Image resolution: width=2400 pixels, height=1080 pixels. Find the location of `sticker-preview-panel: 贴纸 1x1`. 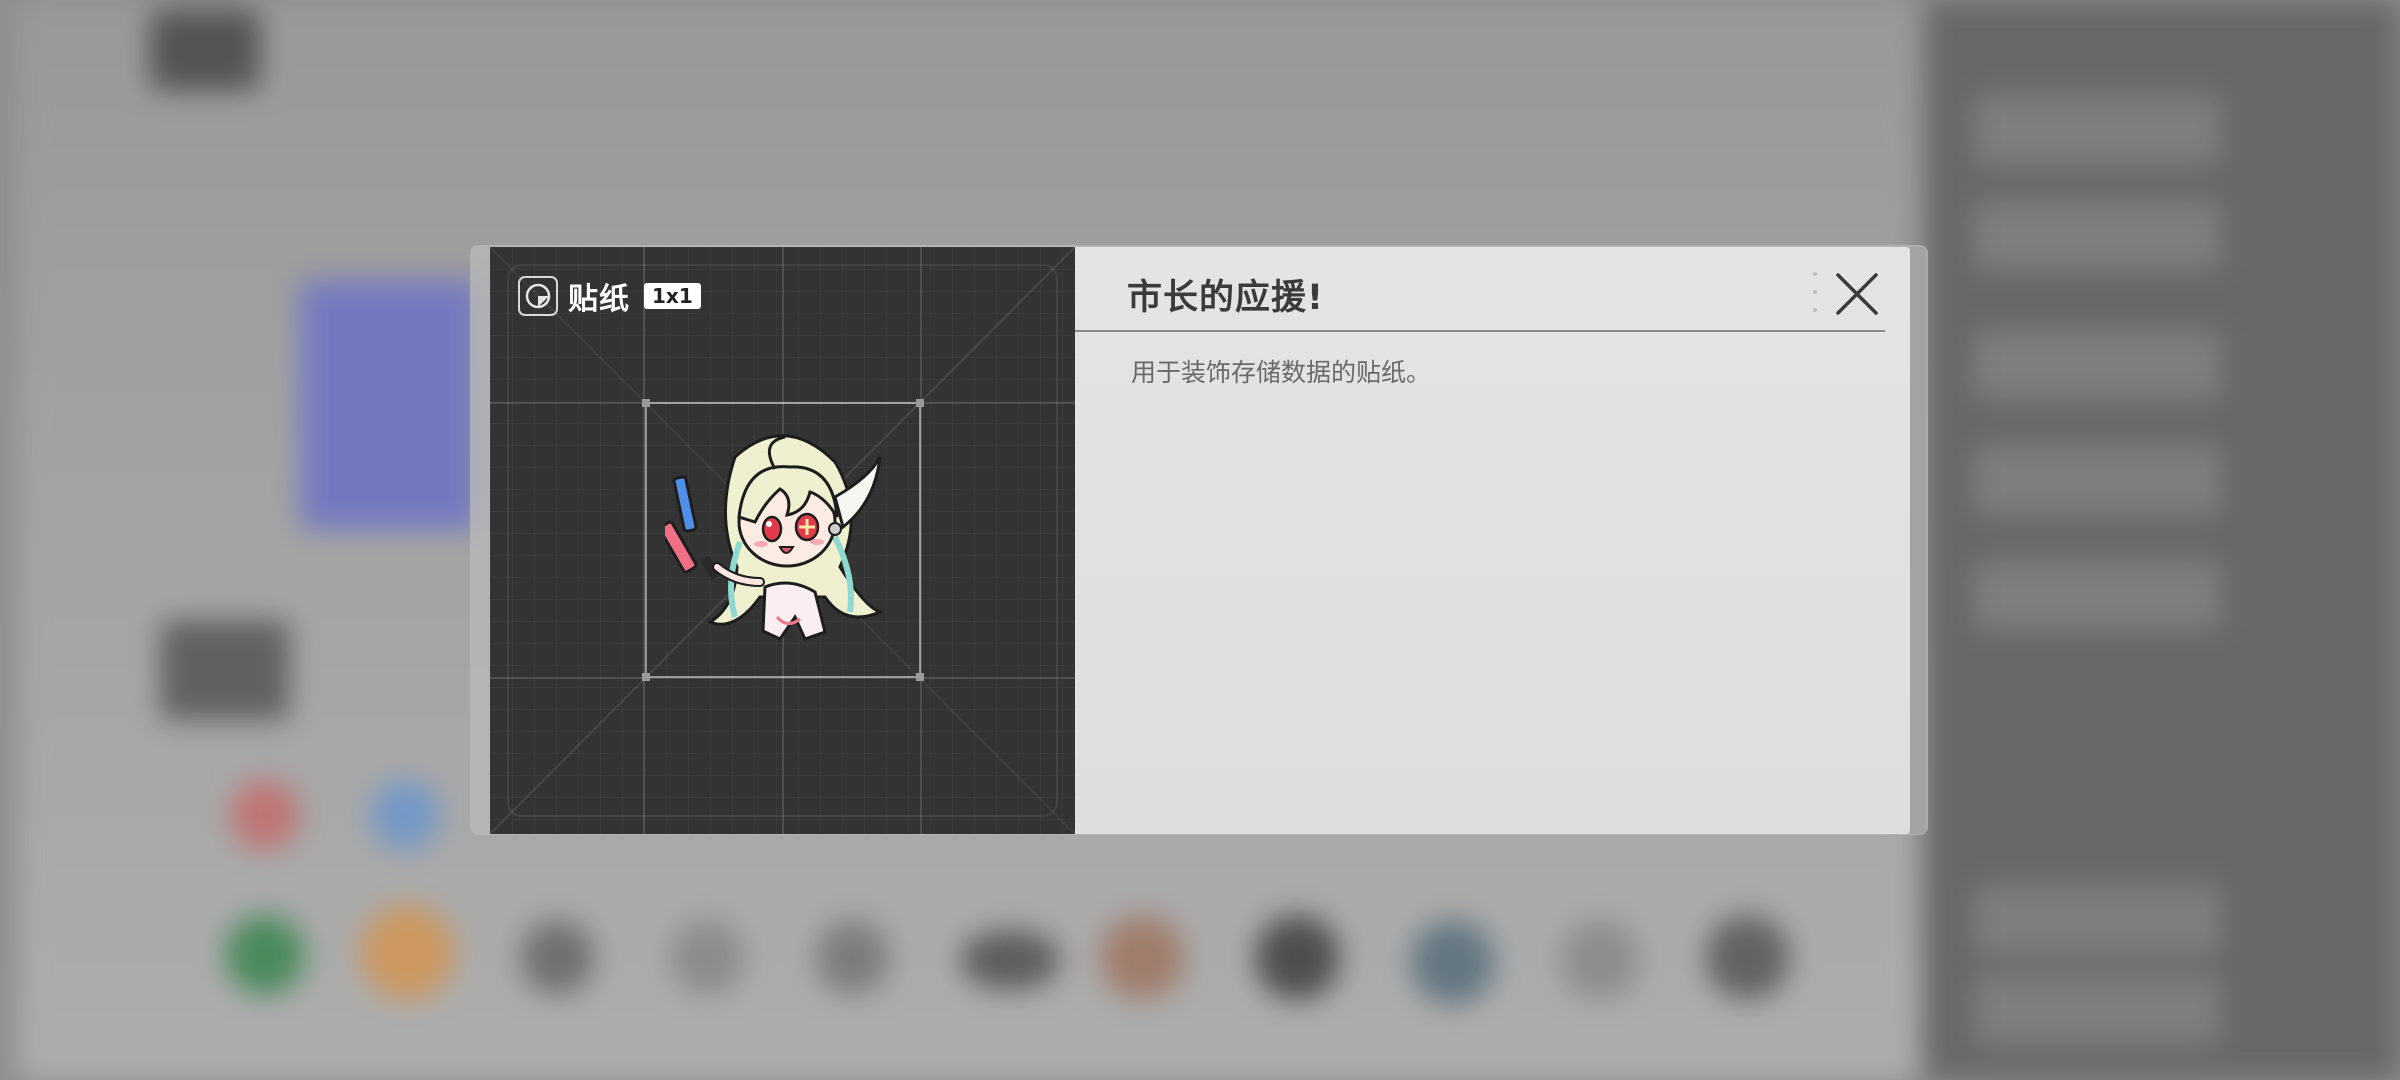

sticker-preview-panel: 贴纸 1x1 is located at coordinates (782, 540).